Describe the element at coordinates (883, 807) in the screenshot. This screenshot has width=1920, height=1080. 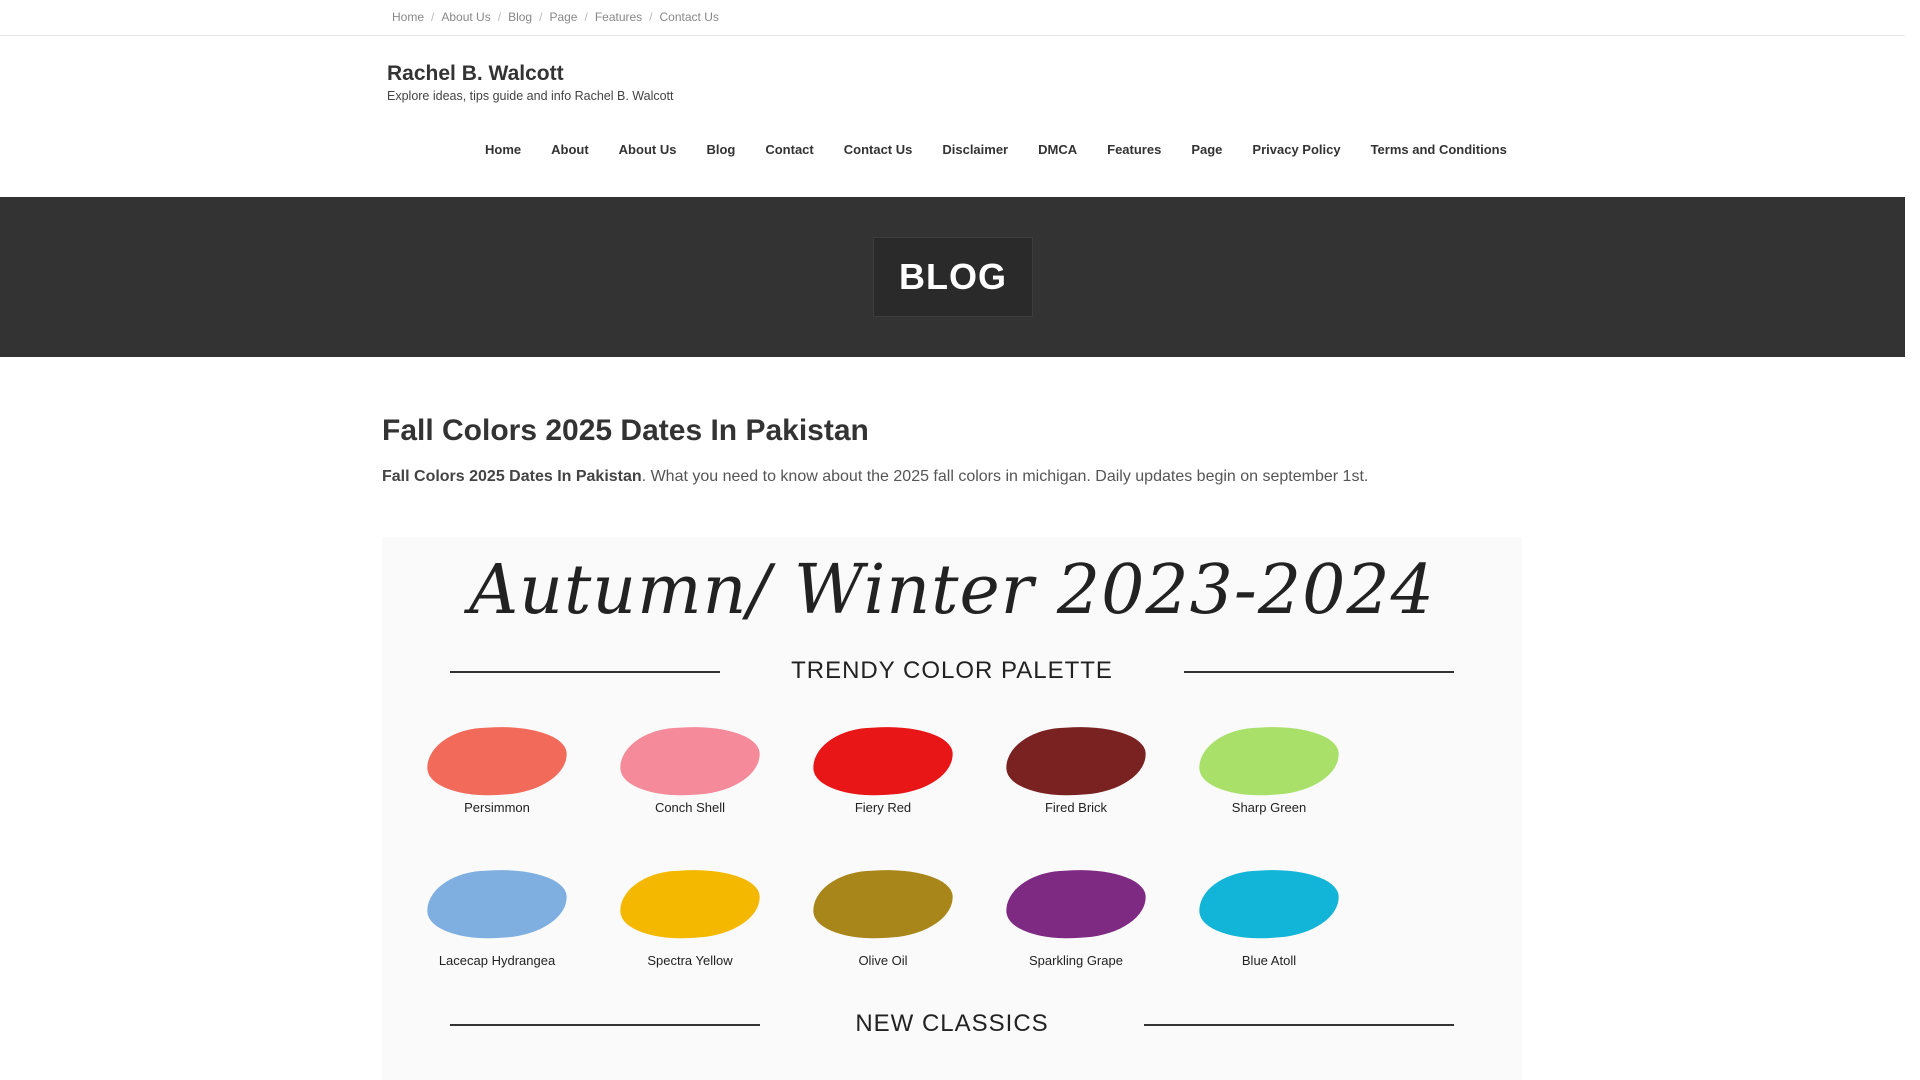
I see `color-swatch-label: Fiery Red` at that location.